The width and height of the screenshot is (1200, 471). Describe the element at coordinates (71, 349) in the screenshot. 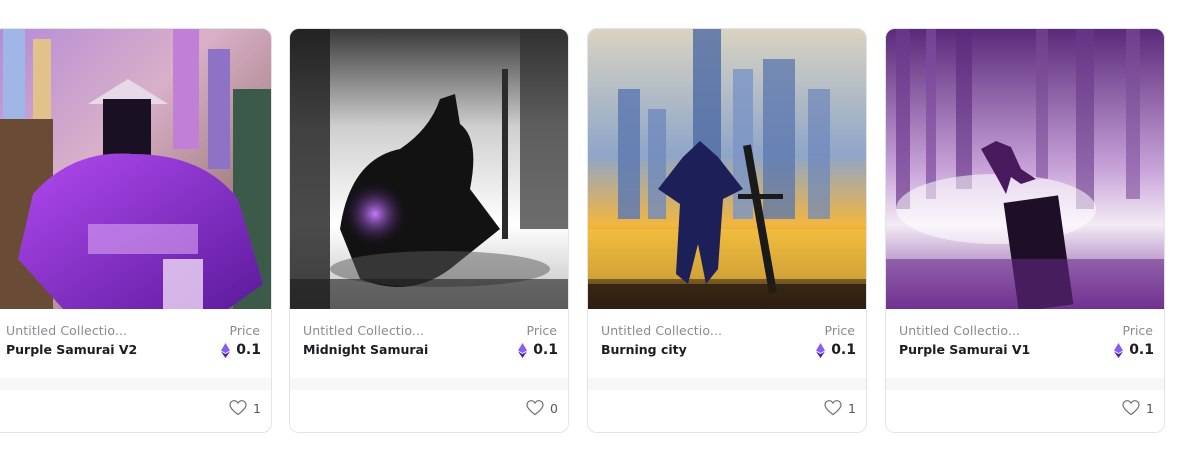

I see `nft-title: Purple Samurai V2` at that location.